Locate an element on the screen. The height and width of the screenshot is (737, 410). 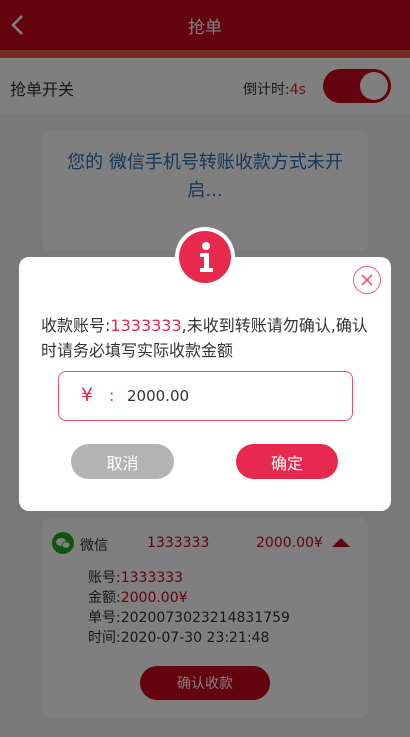
amount-field: ¥ : is located at coordinates (205, 396).